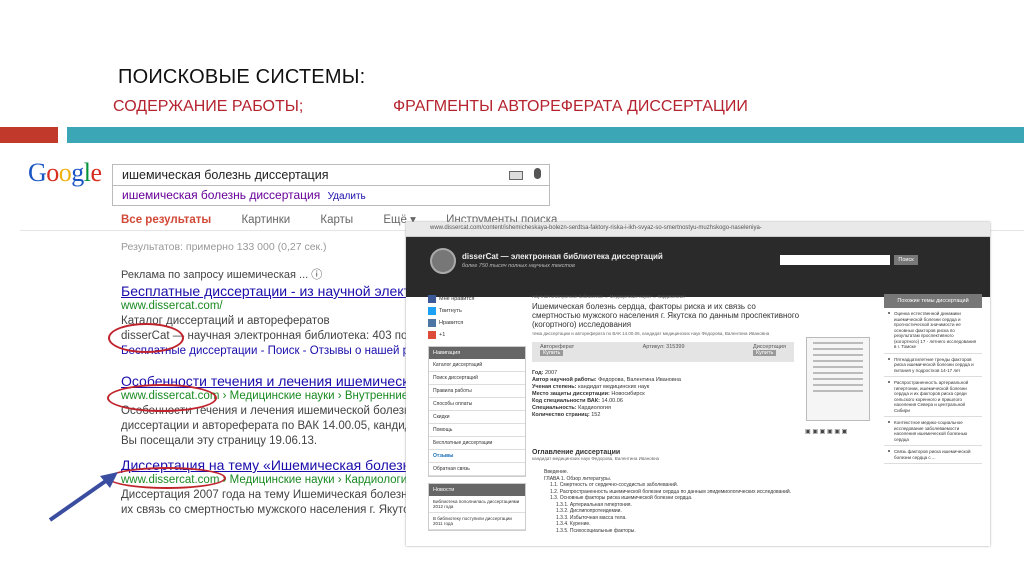 The height and width of the screenshot is (576, 1024). Describe the element at coordinates (477, 335) in the screenshot. I see `social-row: +1` at that location.